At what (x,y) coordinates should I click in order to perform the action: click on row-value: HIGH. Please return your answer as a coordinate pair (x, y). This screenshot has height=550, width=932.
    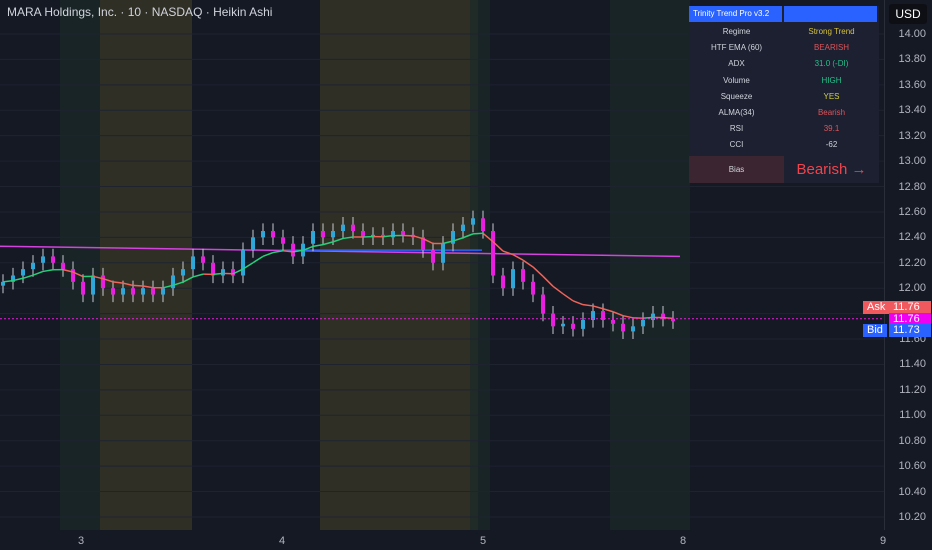
    Looking at the image, I should click on (831, 80).